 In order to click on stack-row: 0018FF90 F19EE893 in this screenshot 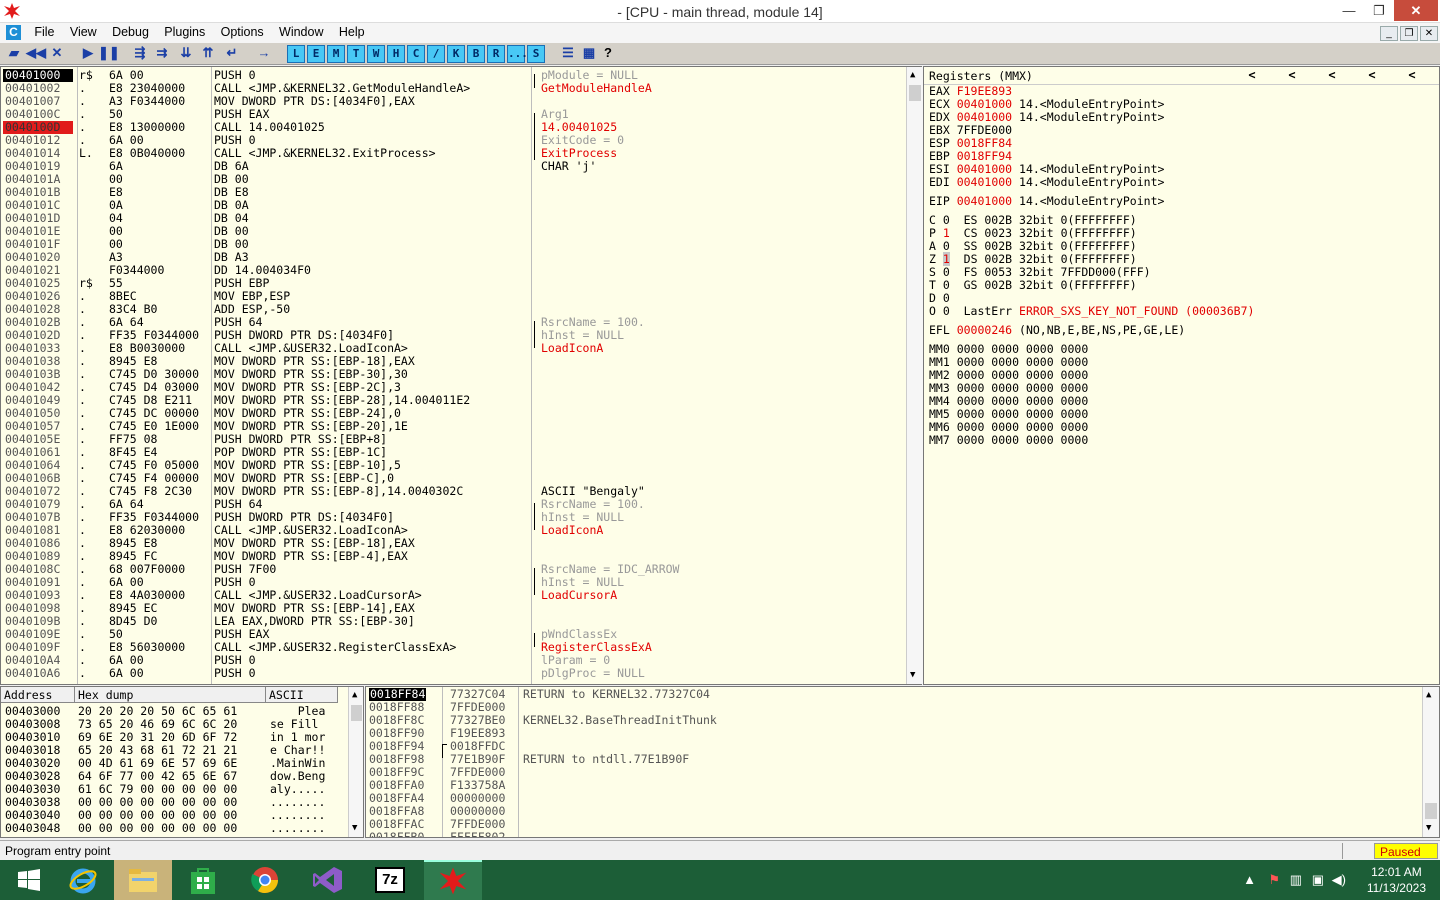, I will do `click(891, 733)`.